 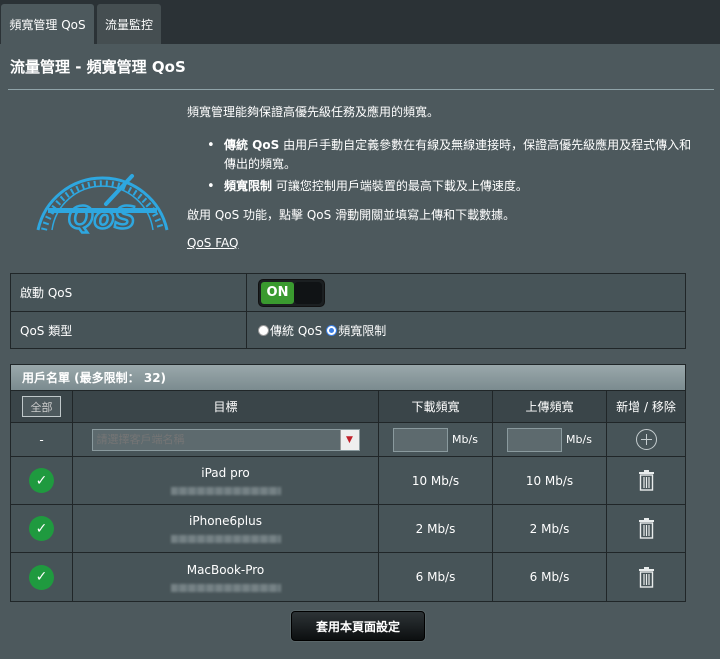 What do you see at coordinates (225, 473) in the screenshot?
I see `device-name: iPad pro` at bounding box center [225, 473].